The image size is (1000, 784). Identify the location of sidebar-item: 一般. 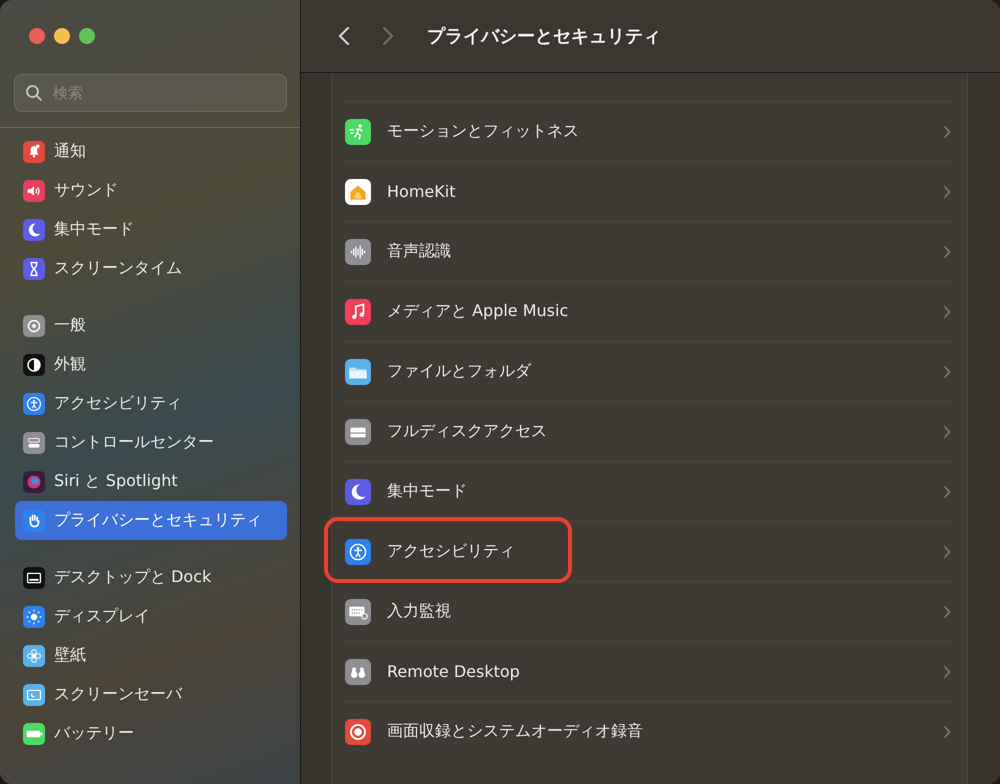
(151, 325).